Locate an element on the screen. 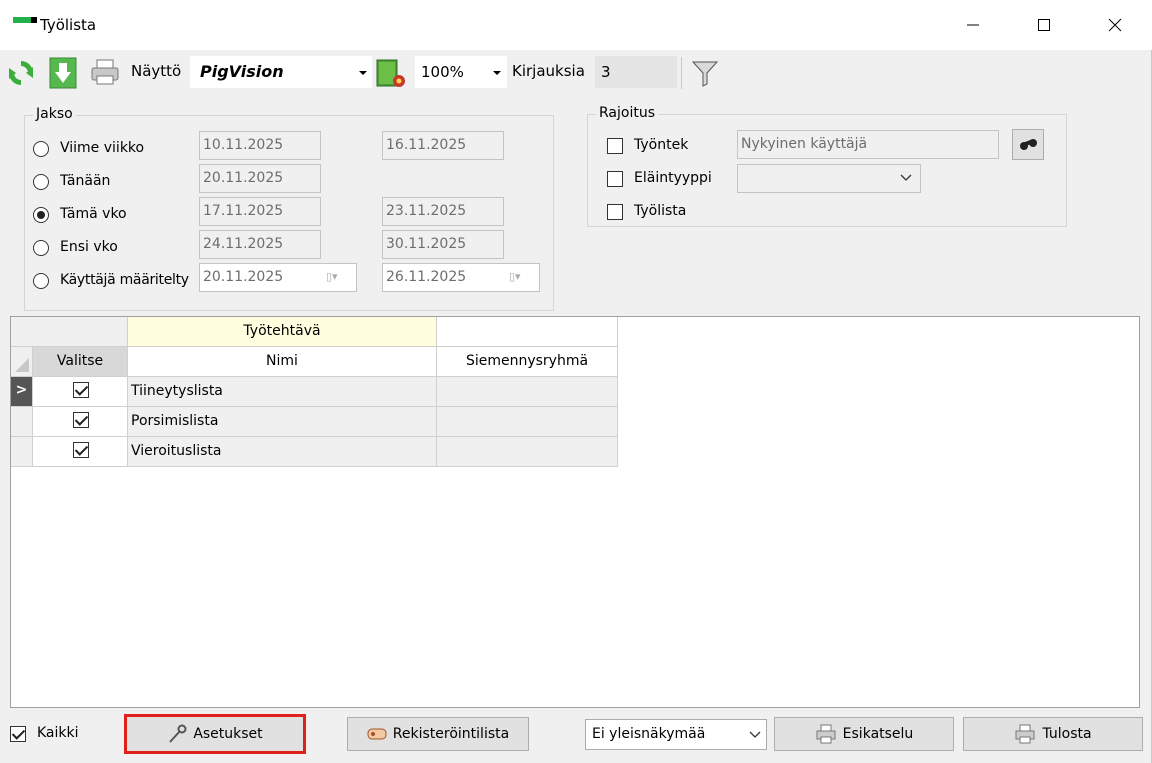 The image size is (1152, 763). print-button is located at coordinates (105, 72).